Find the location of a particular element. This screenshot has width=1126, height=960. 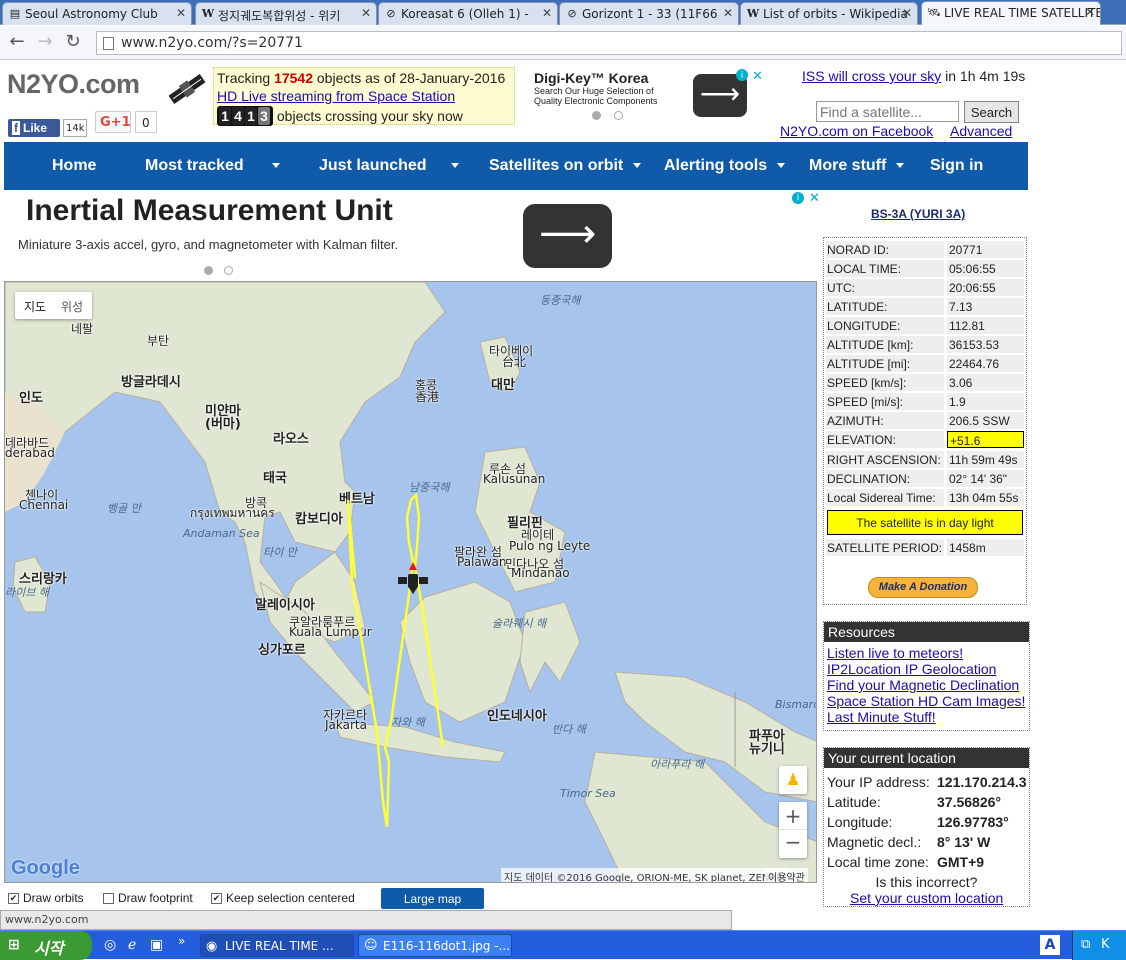

tray-network-icon: ⧉ is located at coordinates (1085, 944).